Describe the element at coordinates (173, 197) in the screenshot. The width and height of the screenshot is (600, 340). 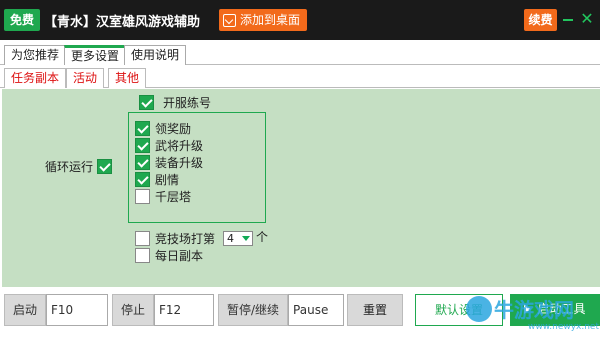
I see `loop-item-label: 千层塔` at that location.